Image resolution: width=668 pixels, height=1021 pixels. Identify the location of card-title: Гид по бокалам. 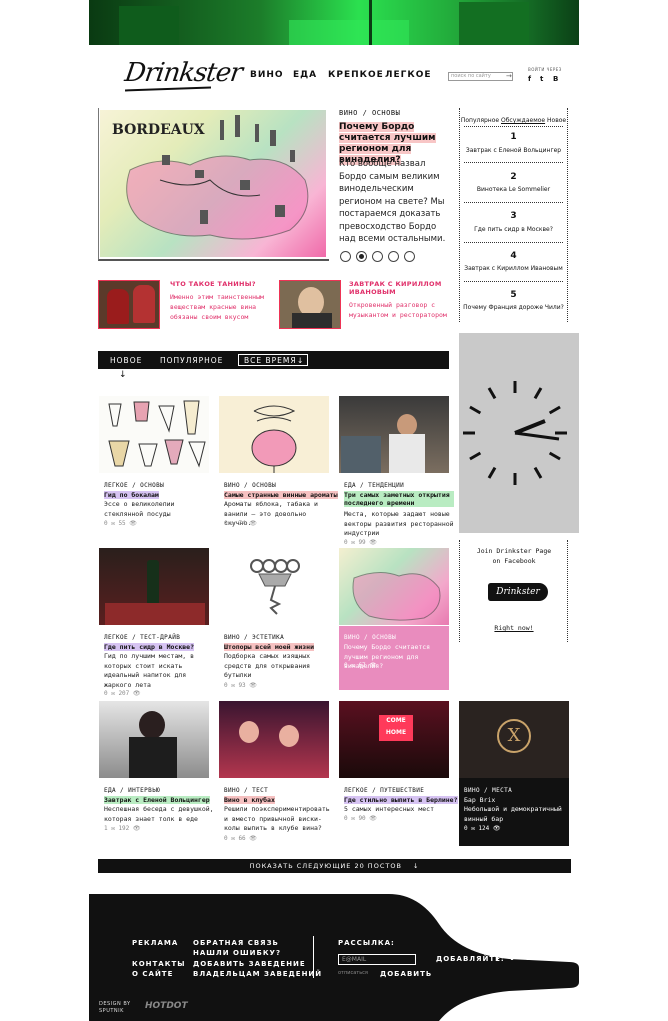
(131, 495).